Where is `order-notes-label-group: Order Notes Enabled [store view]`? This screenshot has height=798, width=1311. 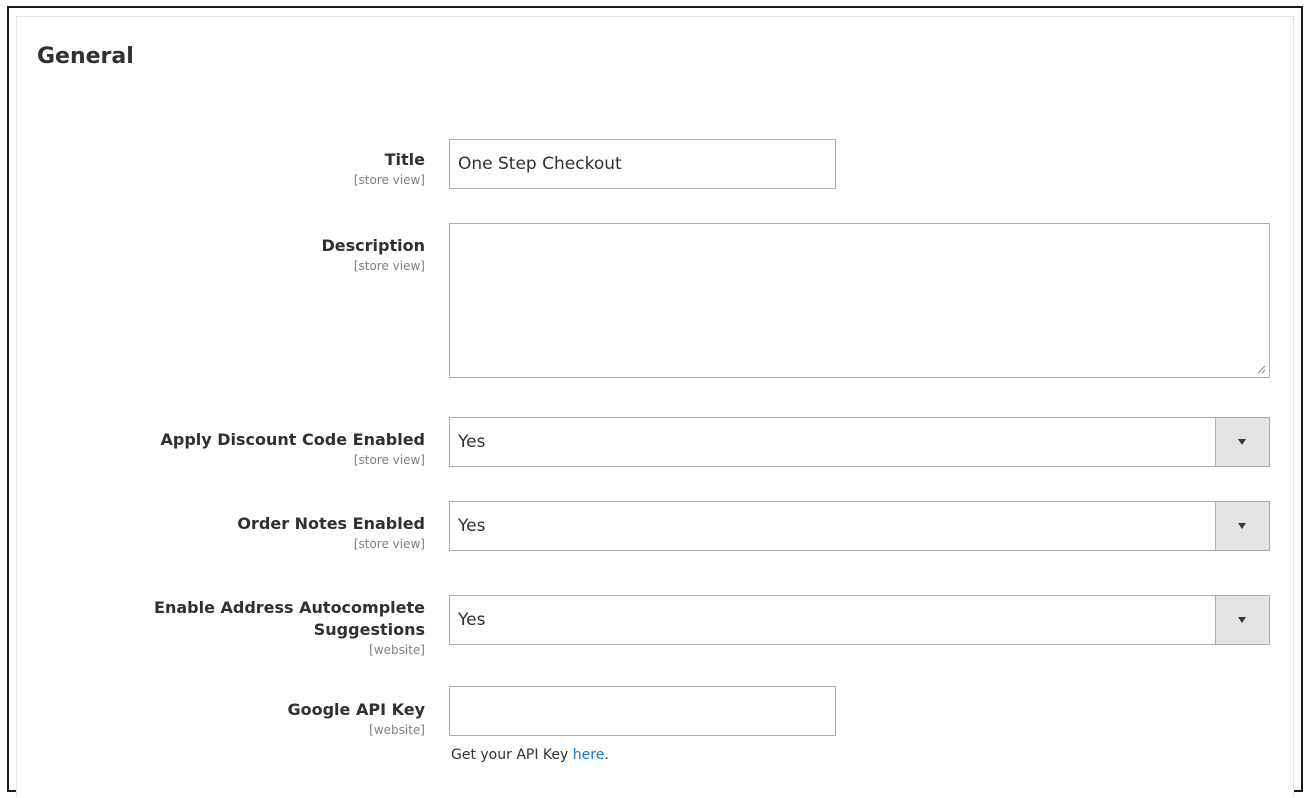
order-notes-label-group: Order Notes Enabled [store view] is located at coordinates (245, 533).